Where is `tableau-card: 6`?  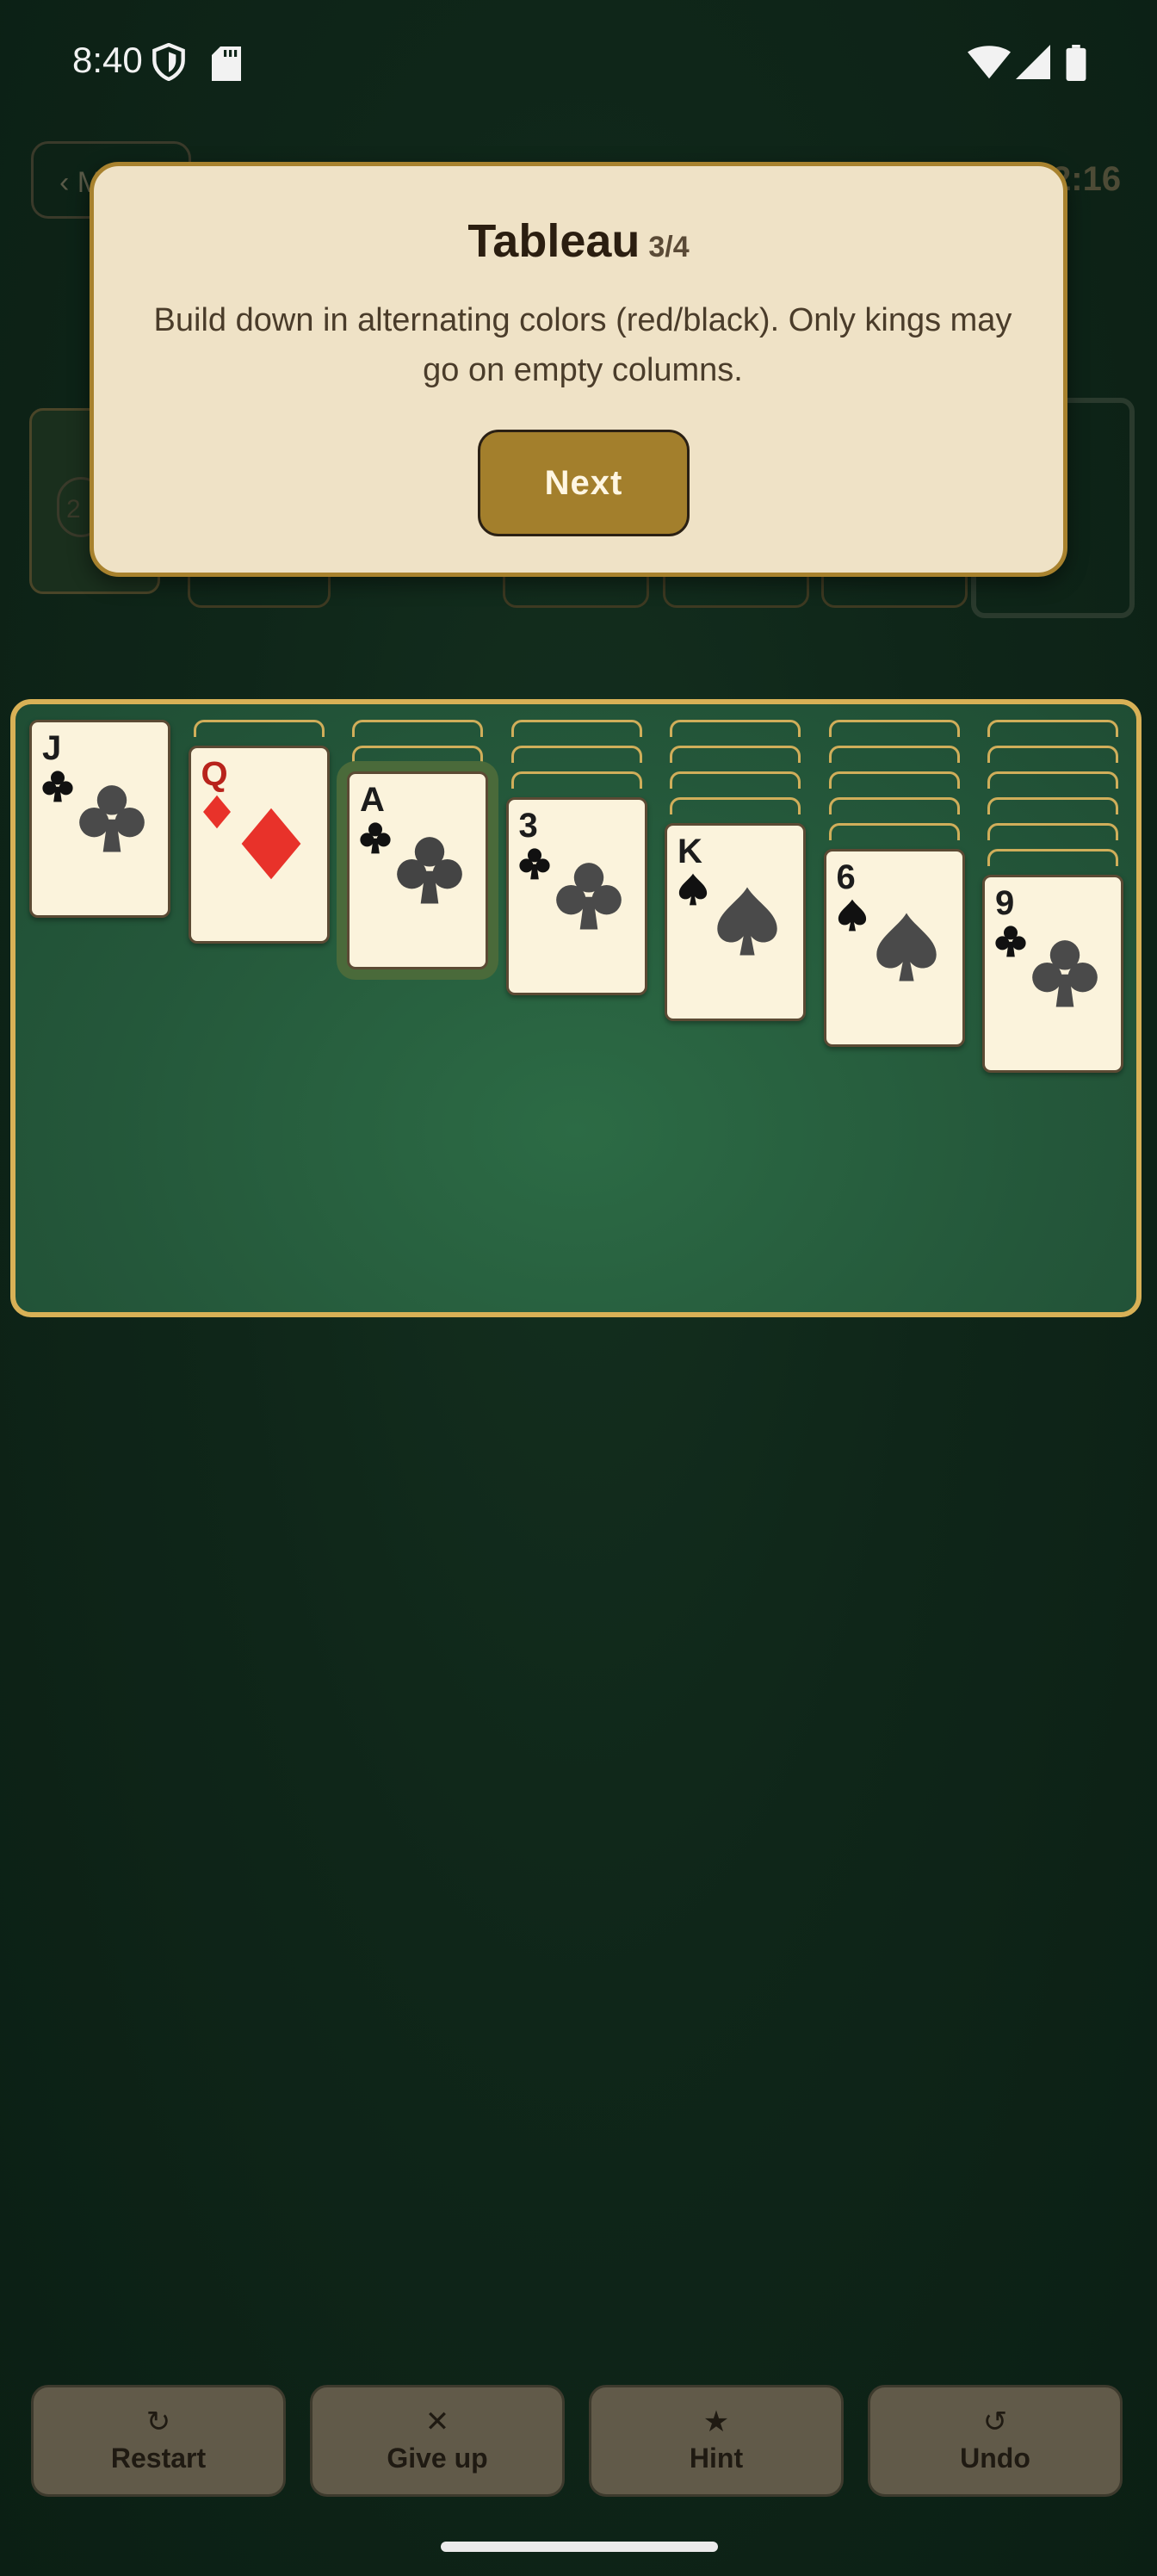 tableau-card: 6 is located at coordinates (894, 948).